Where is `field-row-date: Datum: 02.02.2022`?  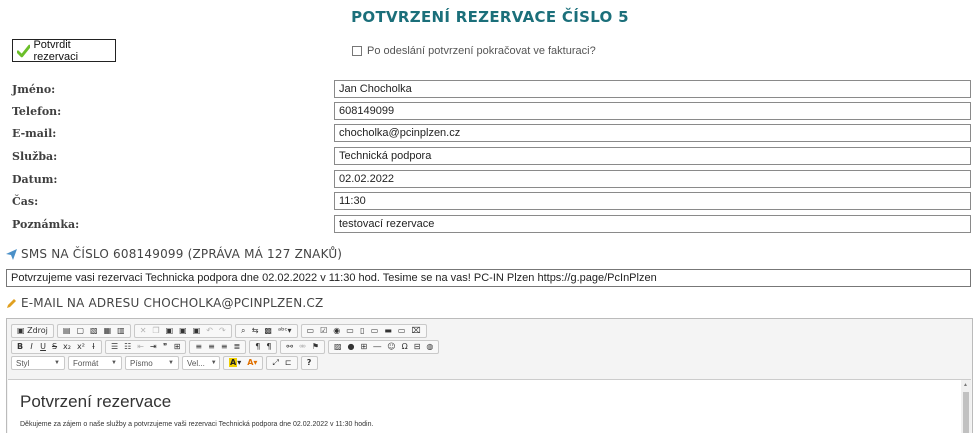
field-row-date: Datum: 02.02.2022 is located at coordinates (490, 179).